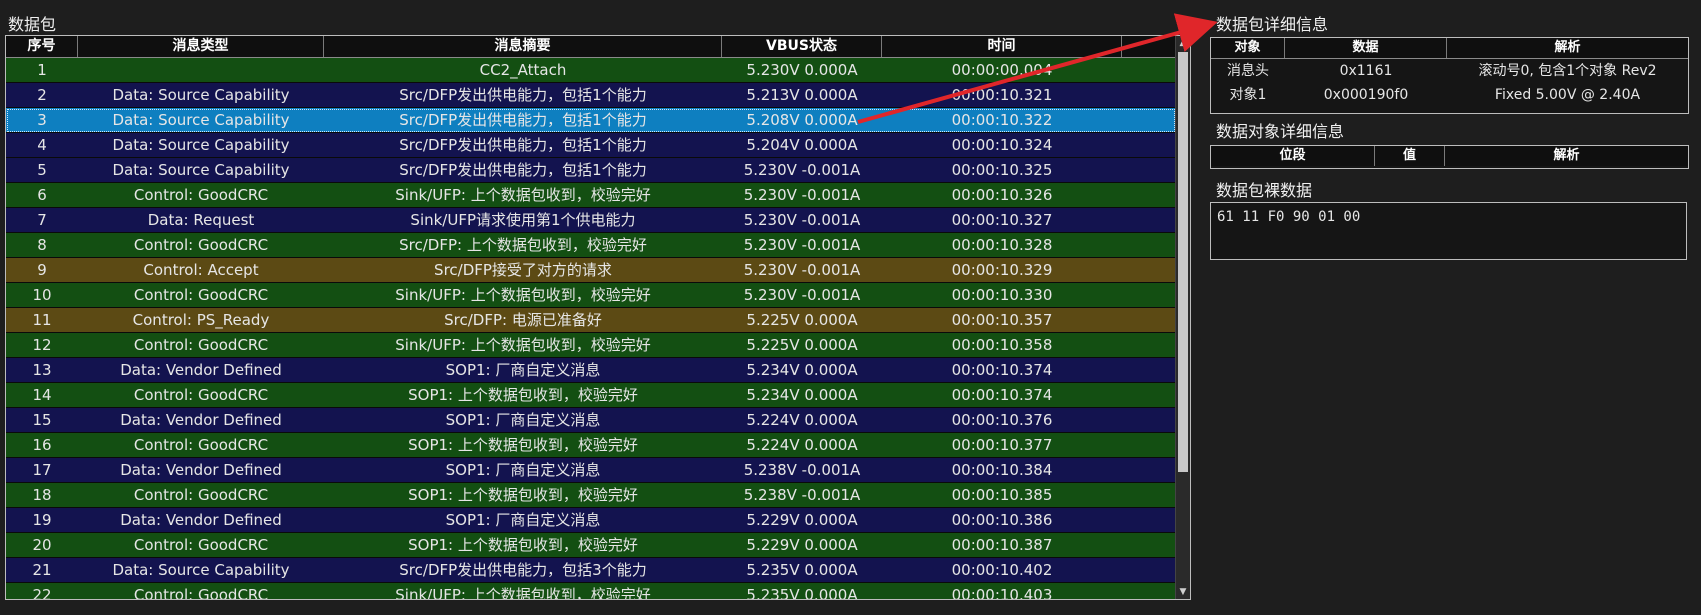 The height and width of the screenshot is (615, 1701). I want to click on row-summary: Sink/UFP请求使用第1个供电能力, so click(523, 220).